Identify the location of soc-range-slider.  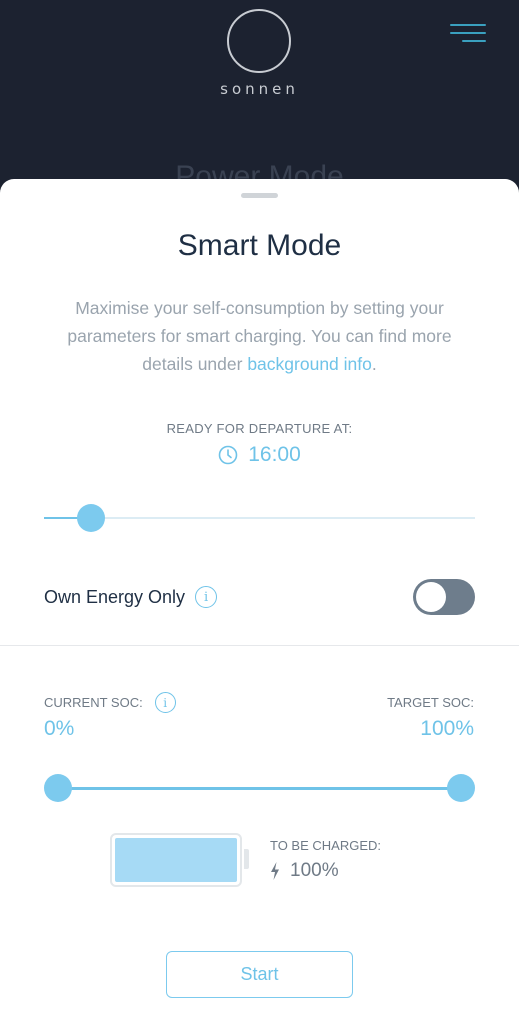
(259, 788).